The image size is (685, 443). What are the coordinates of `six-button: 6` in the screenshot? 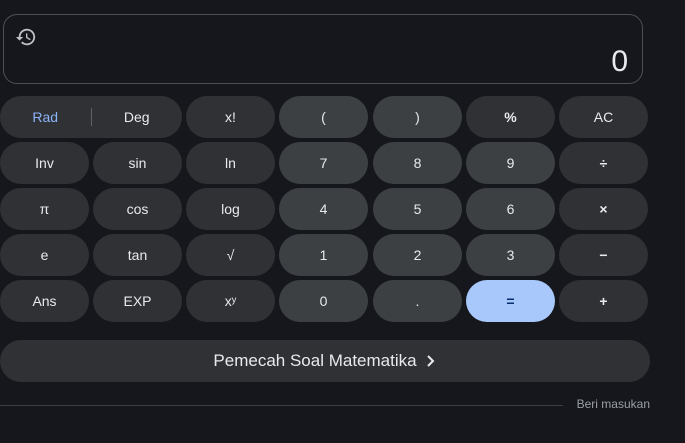 It's located at (510, 209).